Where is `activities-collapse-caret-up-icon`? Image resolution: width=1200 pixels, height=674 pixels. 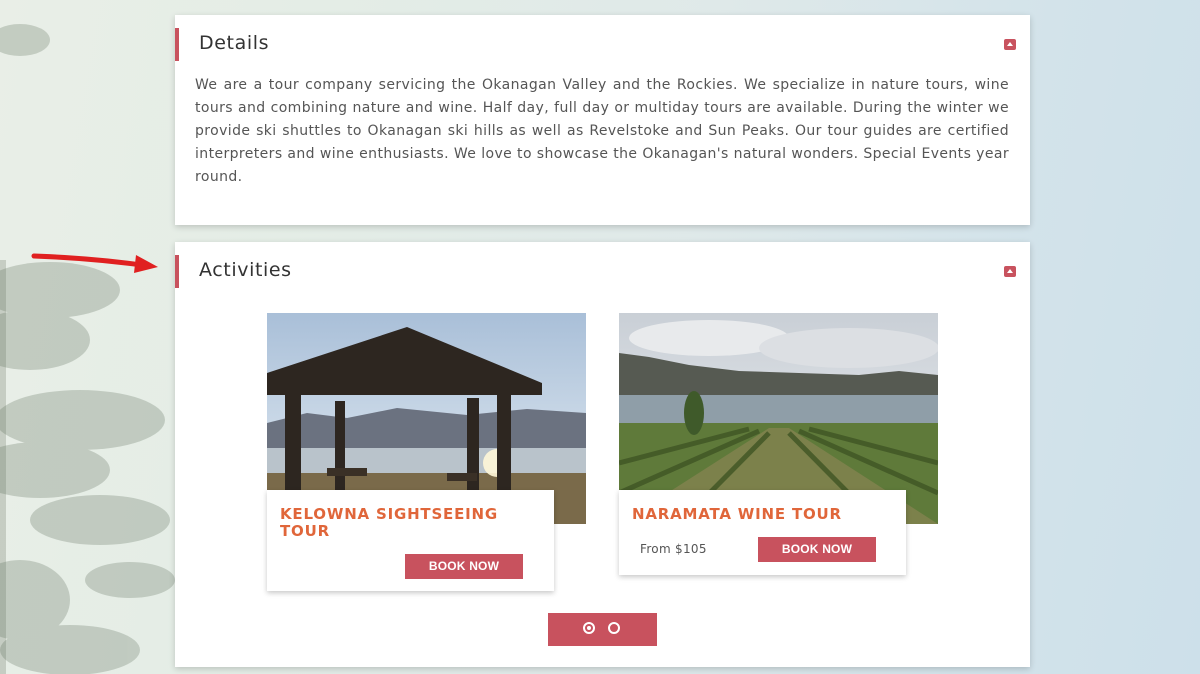
activities-collapse-caret-up-icon is located at coordinates (1010, 271).